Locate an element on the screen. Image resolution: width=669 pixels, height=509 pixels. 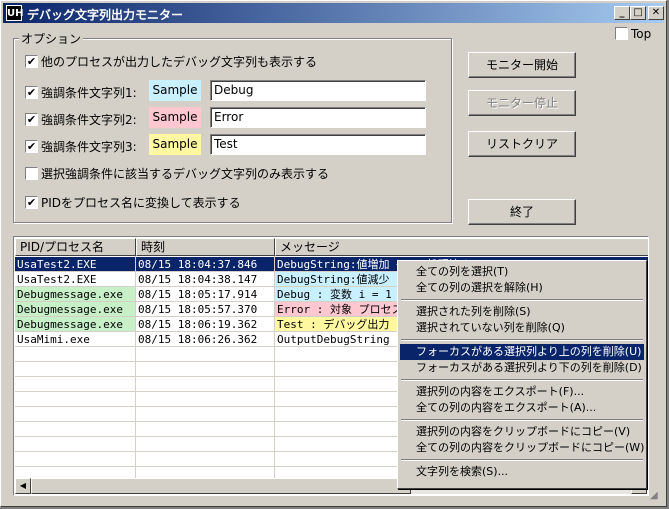
scroll-left-icon: ◀ is located at coordinates (23, 486).